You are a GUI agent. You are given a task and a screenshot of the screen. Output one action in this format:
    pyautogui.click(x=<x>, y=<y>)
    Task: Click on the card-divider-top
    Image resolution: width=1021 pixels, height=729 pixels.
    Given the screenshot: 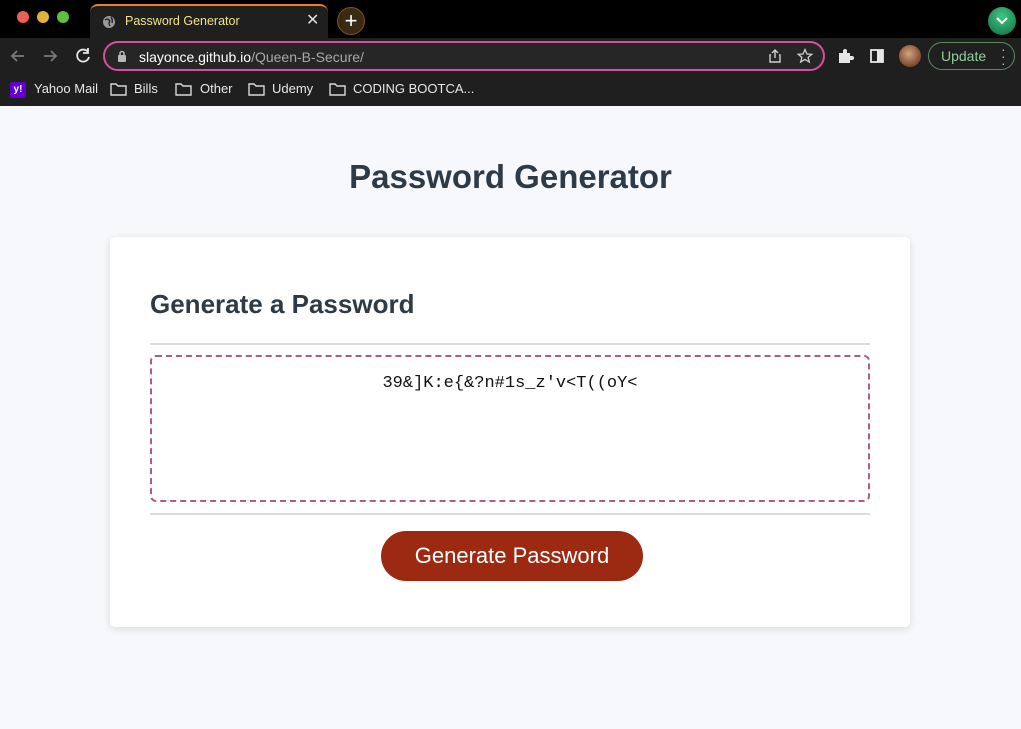 What is the action you would take?
    pyautogui.click(x=510, y=344)
    